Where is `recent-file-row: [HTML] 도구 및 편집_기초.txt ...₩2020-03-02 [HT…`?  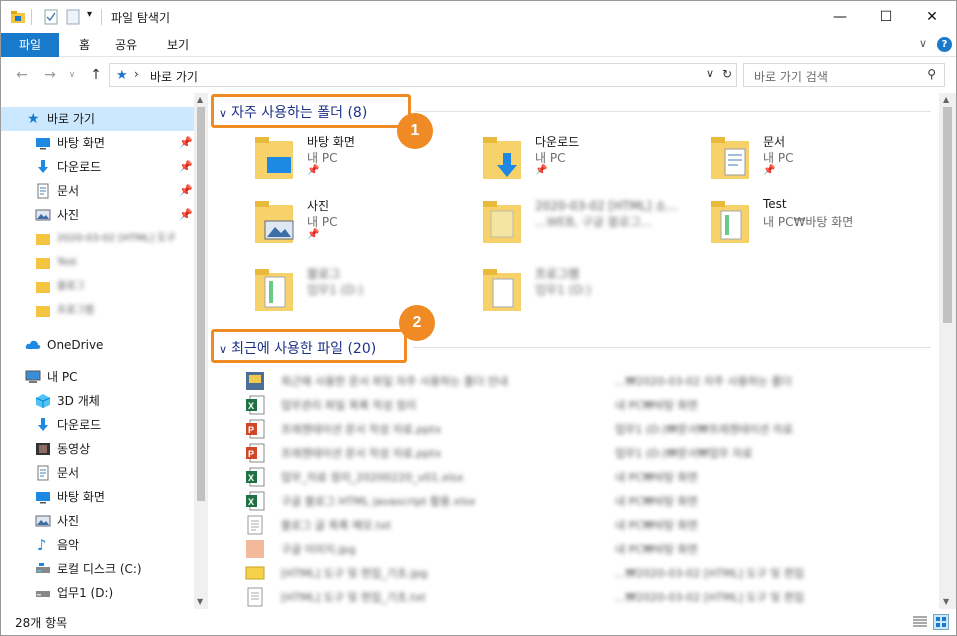 recent-file-row: [HTML] 도구 및 편집_기초.txt ...₩2020-03-02 [HT… is located at coordinates (590, 597).